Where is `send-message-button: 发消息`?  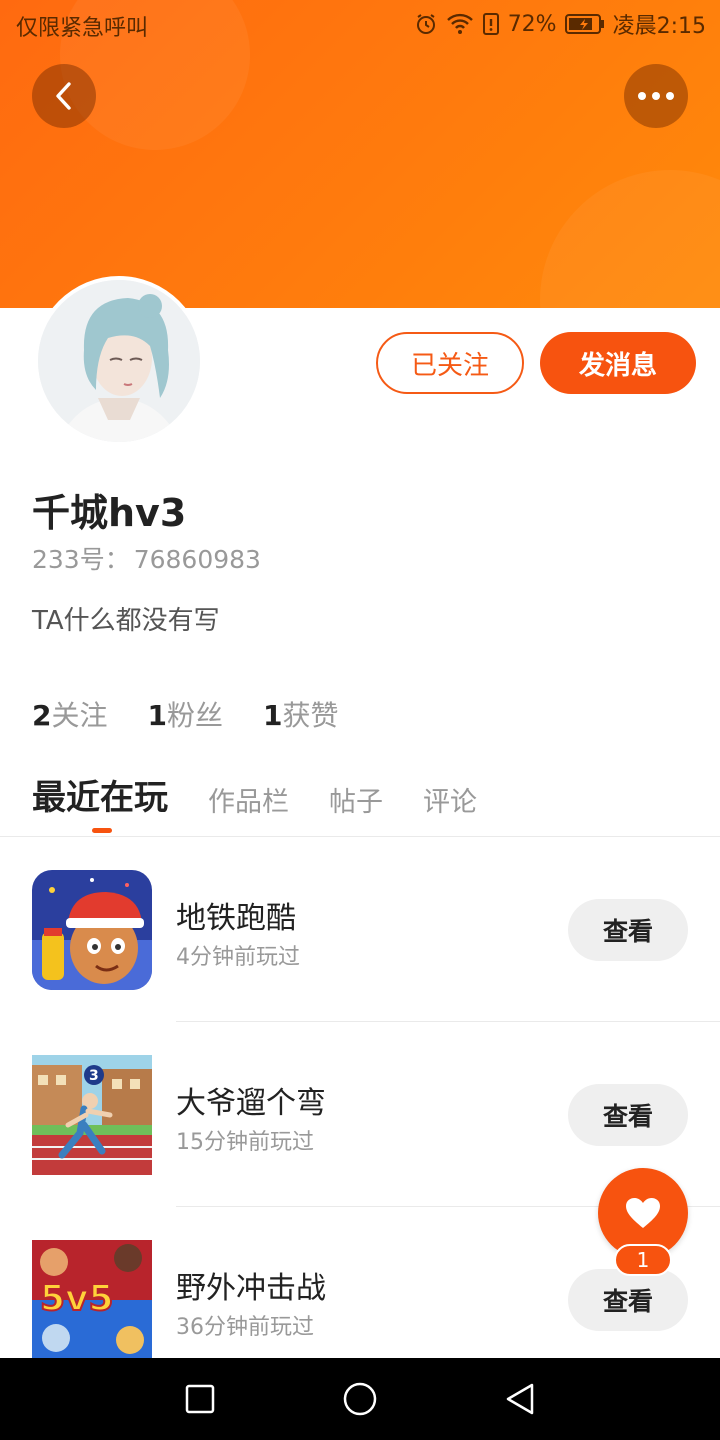 send-message-button: 发消息 is located at coordinates (618, 363).